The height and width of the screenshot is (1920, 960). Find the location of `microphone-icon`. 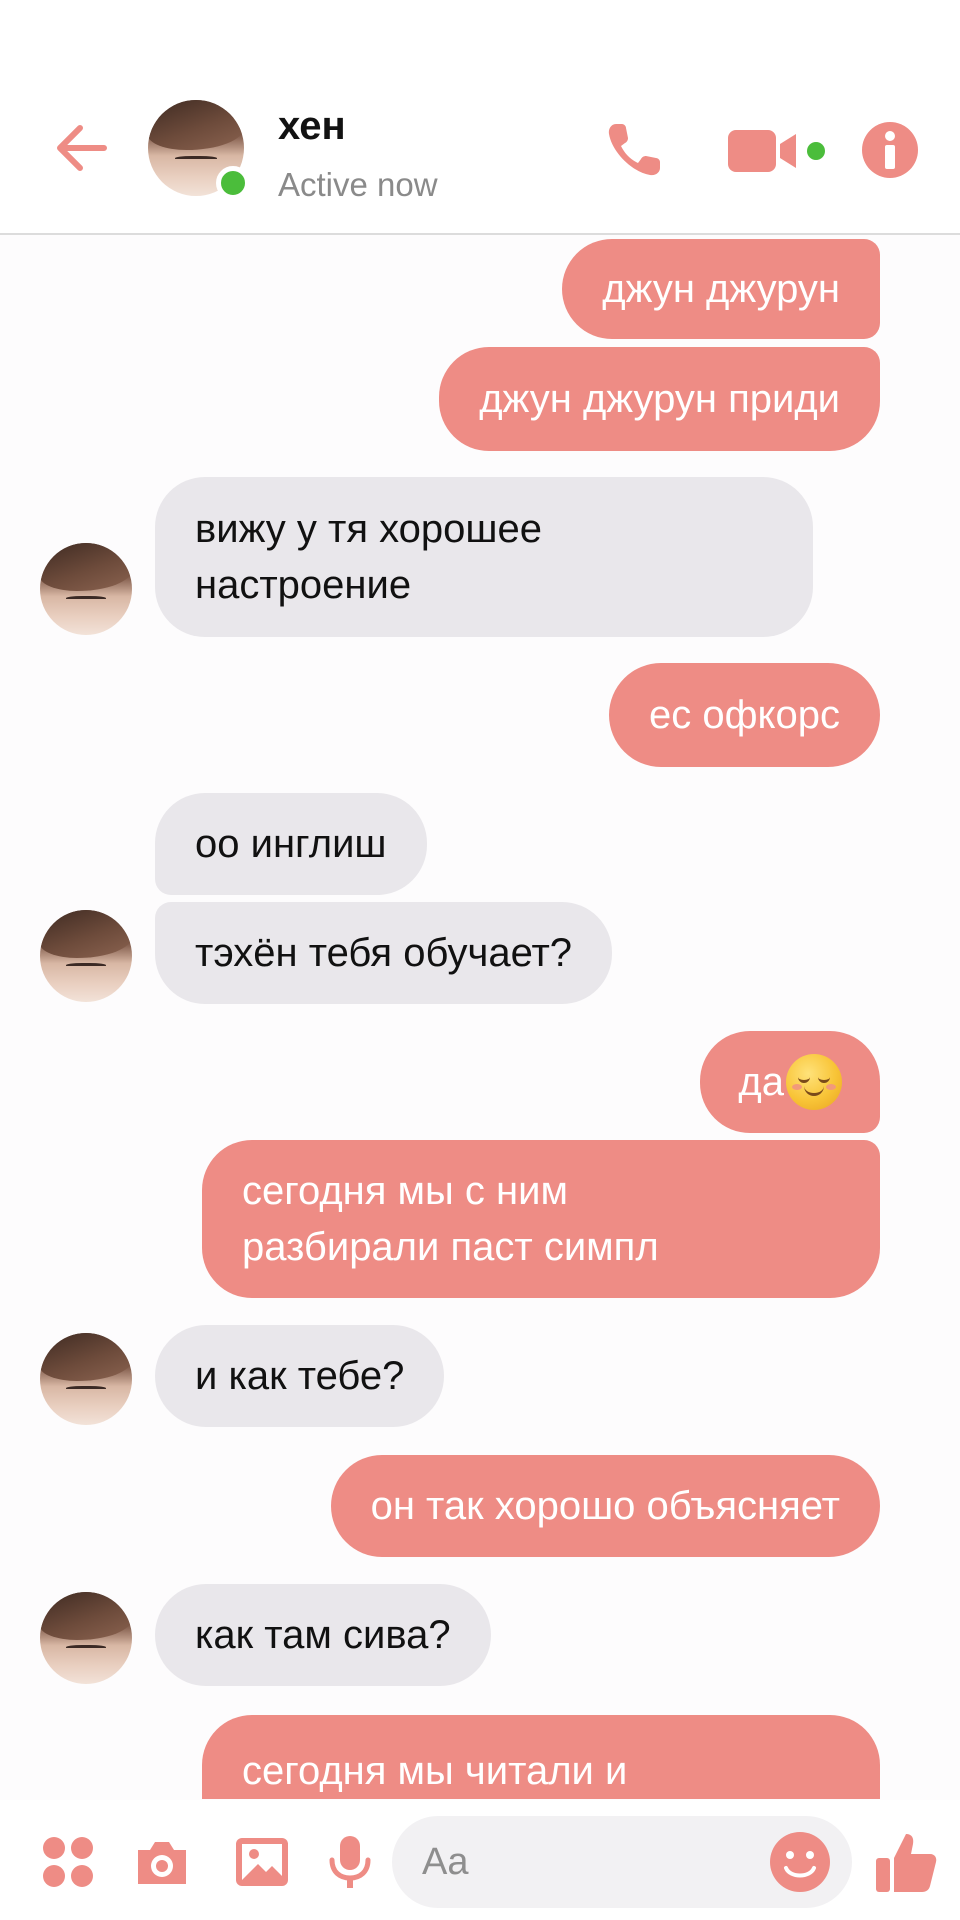

microphone-icon is located at coordinates (350, 1862).